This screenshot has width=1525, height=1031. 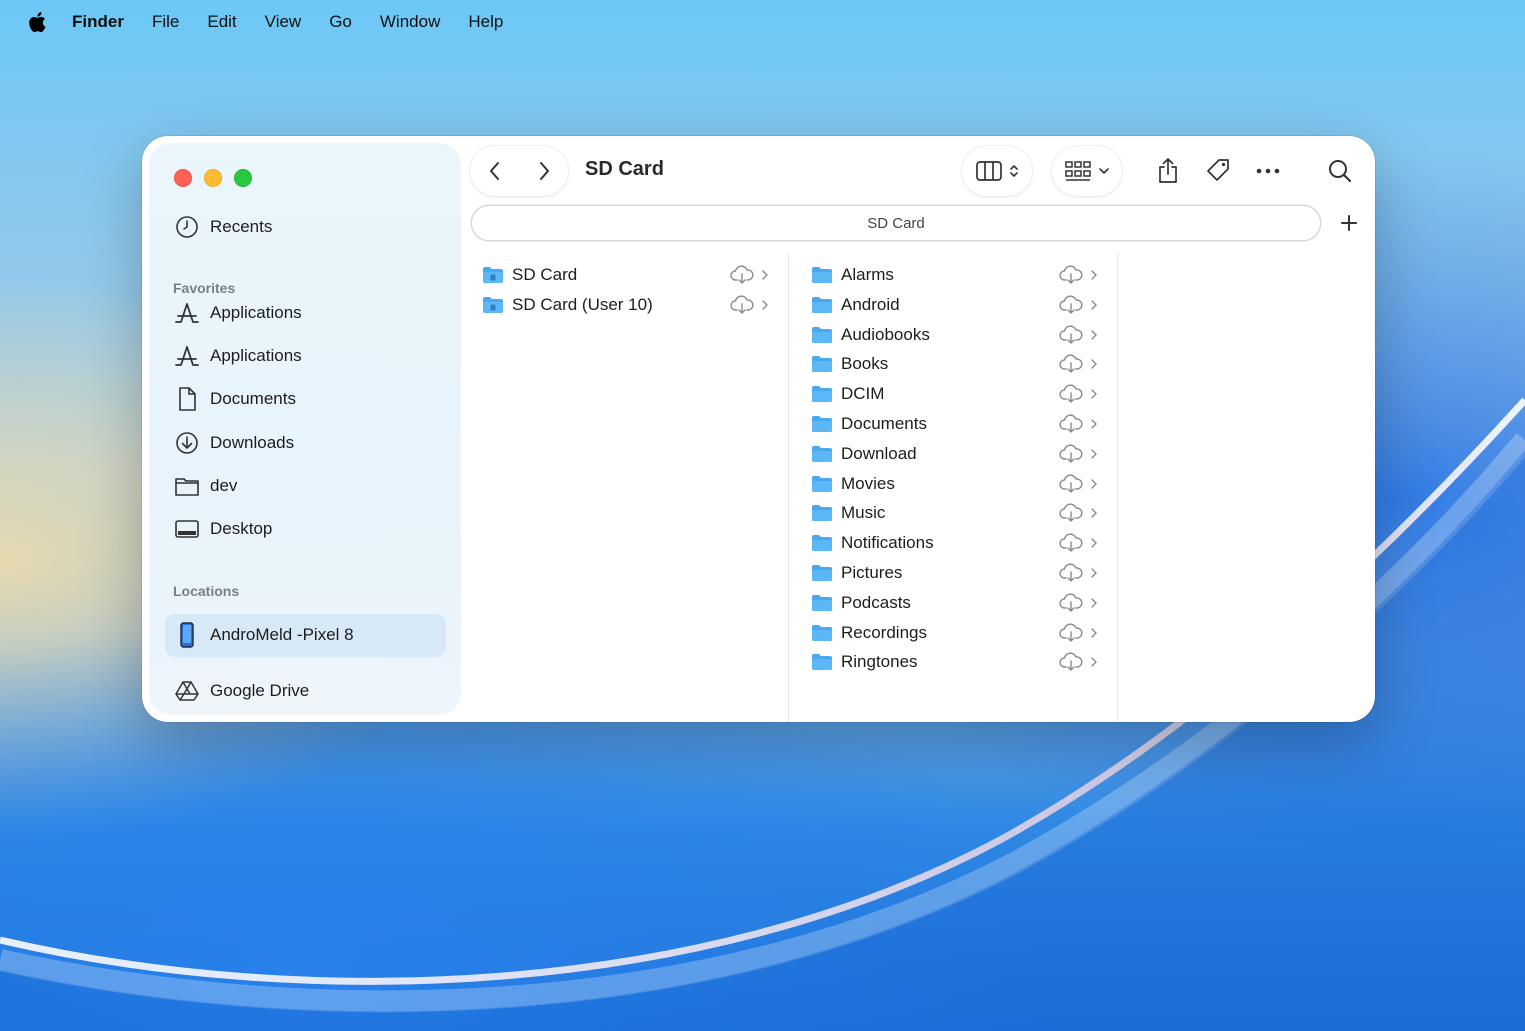 I want to click on sidebar-item-desktop: Desktop, so click(x=223, y=529).